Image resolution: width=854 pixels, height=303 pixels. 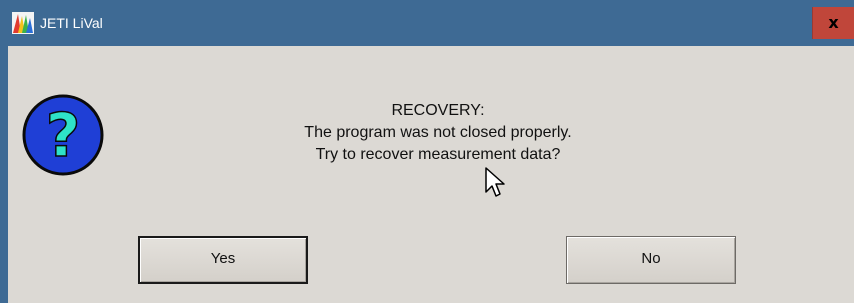 I want to click on app-icon, so click(x=23, y=23).